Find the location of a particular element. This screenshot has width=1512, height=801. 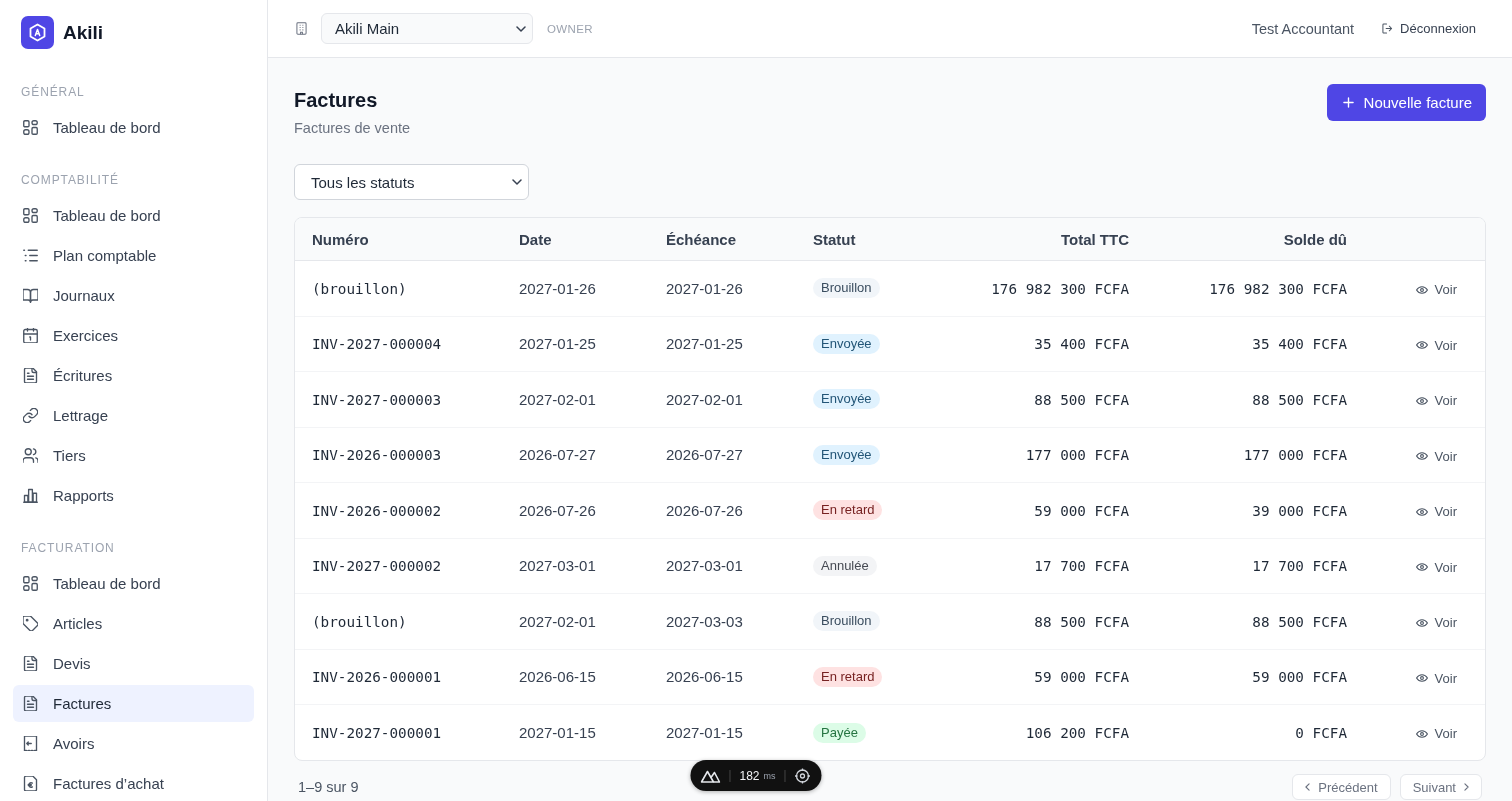

status-badge: En retard is located at coordinates (848, 676).